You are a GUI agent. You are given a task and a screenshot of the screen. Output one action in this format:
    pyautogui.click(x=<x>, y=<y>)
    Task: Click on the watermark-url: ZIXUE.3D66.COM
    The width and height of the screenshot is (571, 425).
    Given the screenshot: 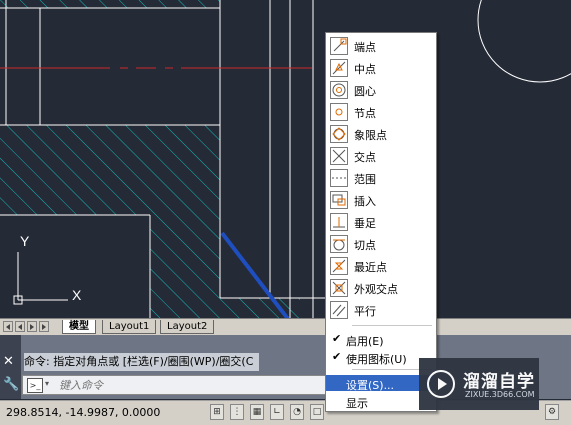 What is the action you would take?
    pyautogui.click(x=500, y=394)
    